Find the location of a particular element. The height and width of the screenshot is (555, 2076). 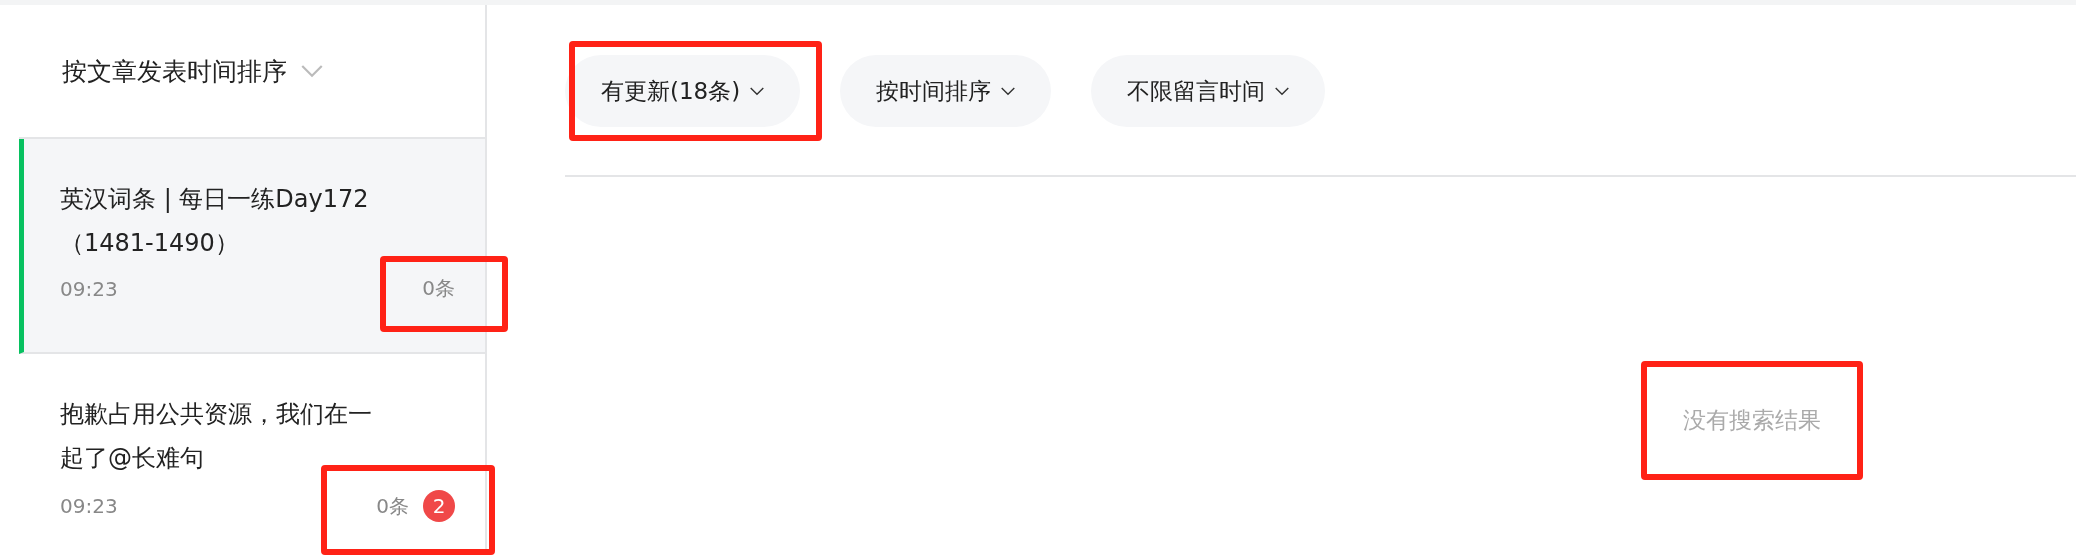

filter-dropdown: 不限留言时间 is located at coordinates (1208, 91).